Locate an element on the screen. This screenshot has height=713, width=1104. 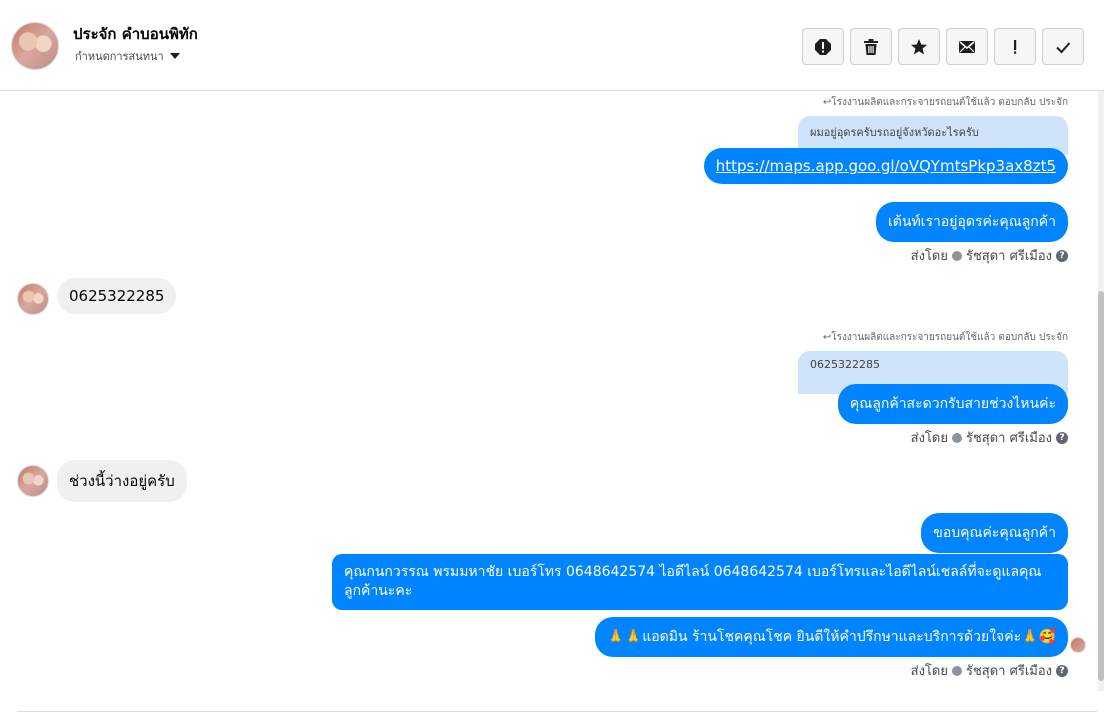
delete-button is located at coordinates (871, 46).